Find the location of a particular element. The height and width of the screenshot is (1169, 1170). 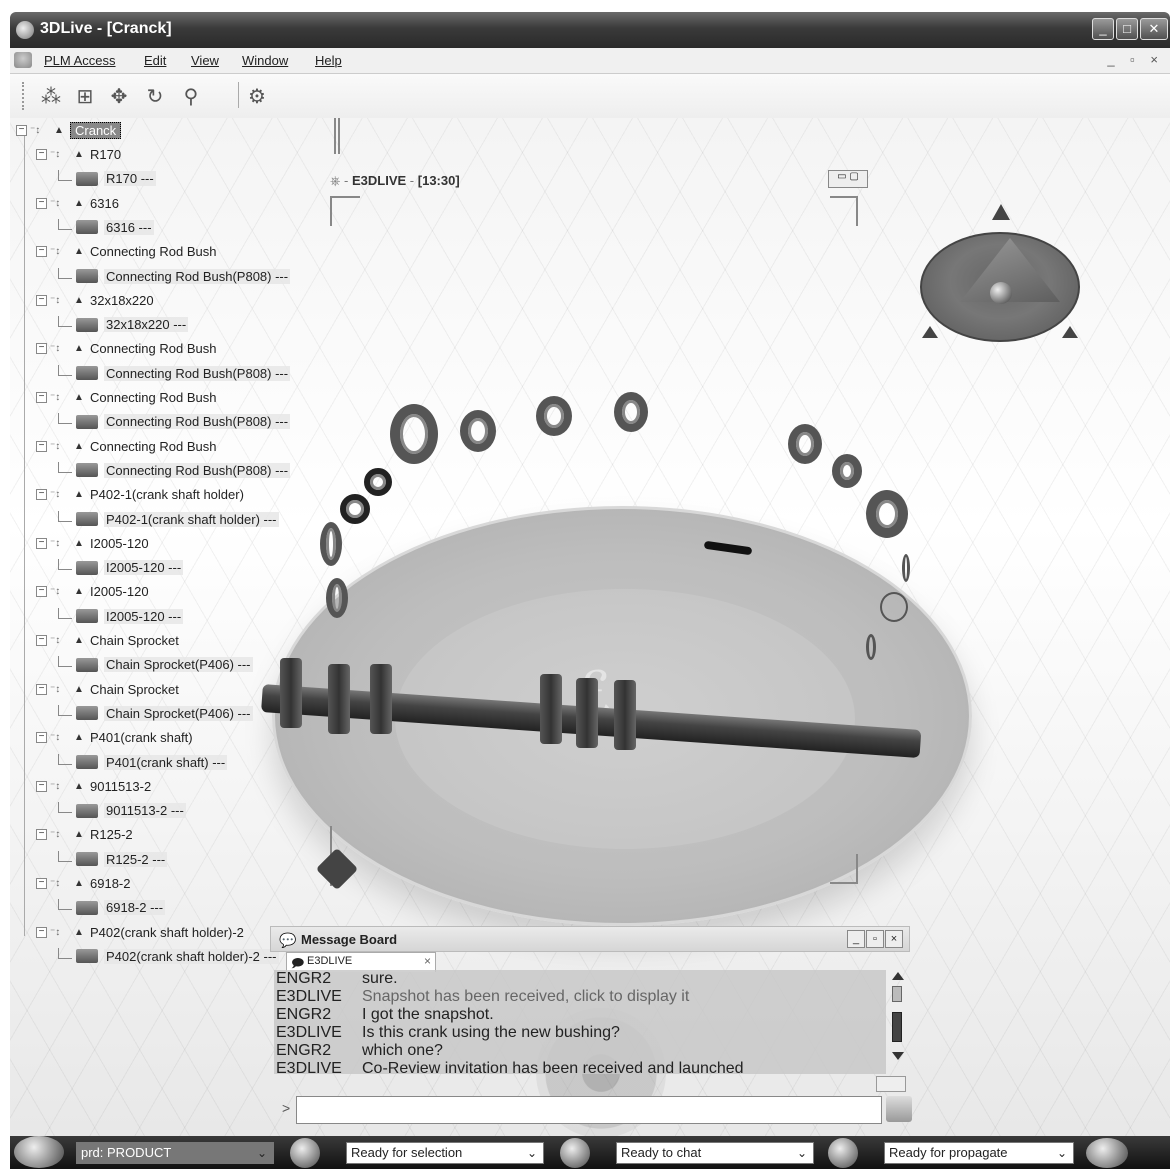

pin-part is located at coordinates (906, 568).